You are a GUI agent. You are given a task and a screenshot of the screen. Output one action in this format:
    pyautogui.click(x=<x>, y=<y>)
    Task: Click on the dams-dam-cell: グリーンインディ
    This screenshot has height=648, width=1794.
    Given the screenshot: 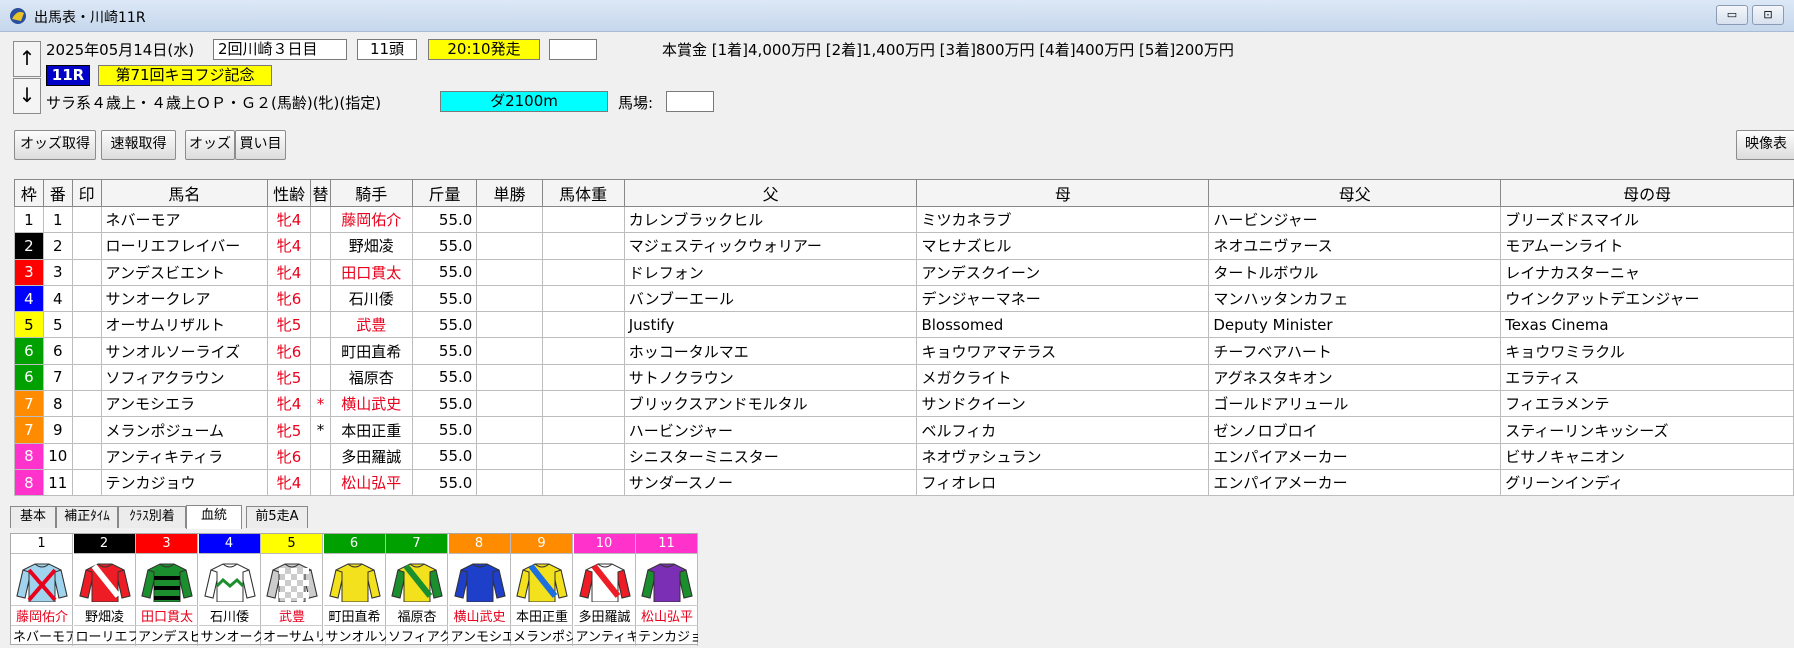 What is the action you would take?
    pyautogui.click(x=1647, y=482)
    